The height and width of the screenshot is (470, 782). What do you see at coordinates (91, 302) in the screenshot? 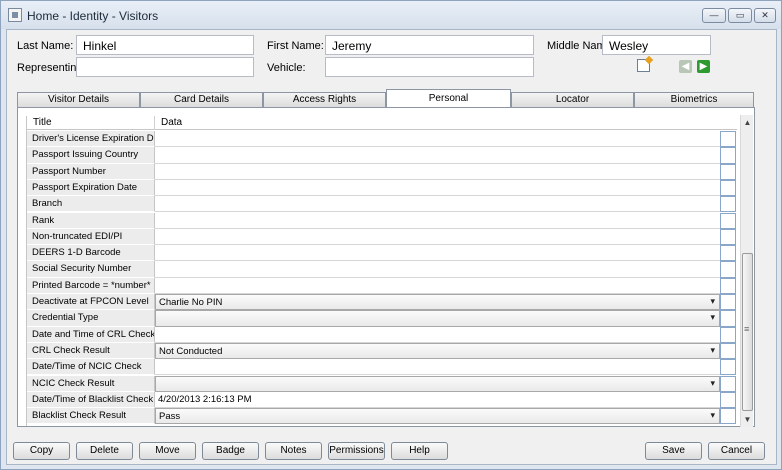
I see `row-title: Deactivate at FPCON Level` at bounding box center [91, 302].